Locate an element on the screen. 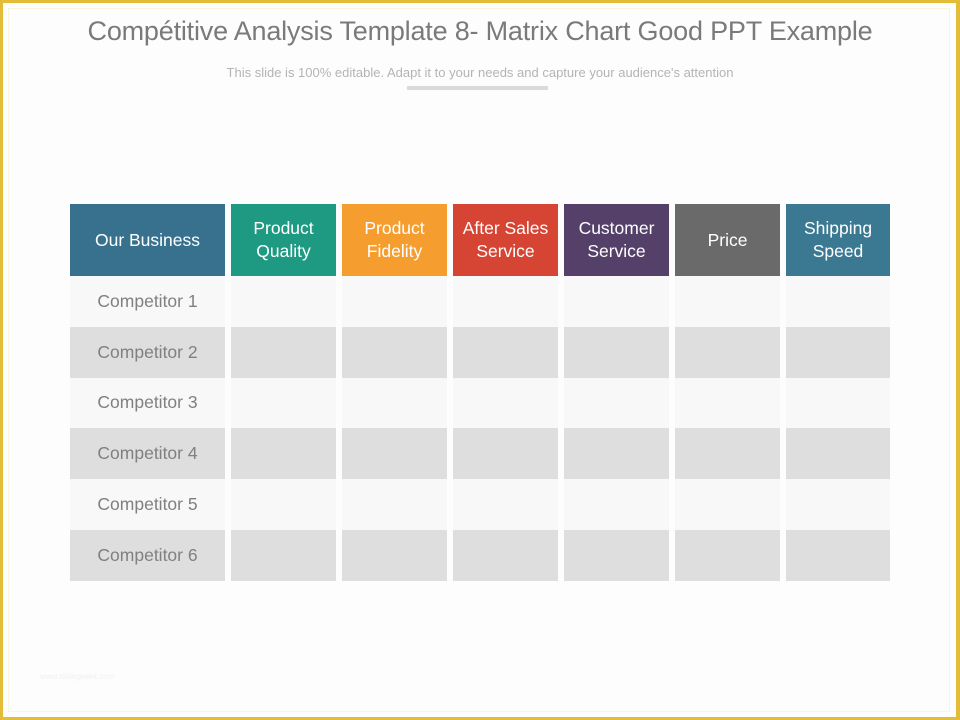 The width and height of the screenshot is (960, 720). table-row: Competitor 5 is located at coordinates (480, 504).